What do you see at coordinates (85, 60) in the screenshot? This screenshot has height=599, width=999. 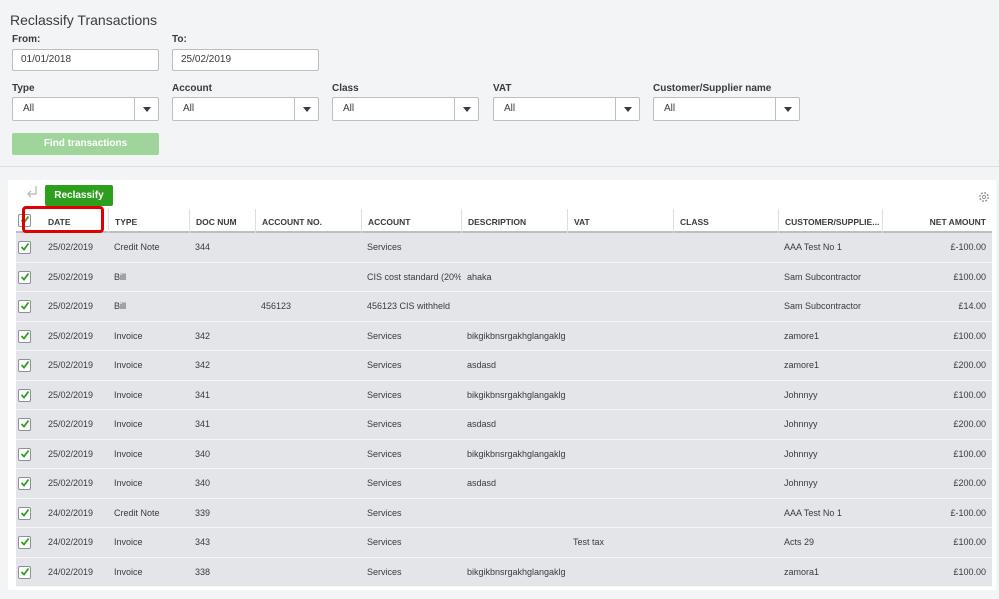 I see `from-date-input: 01/01/2018` at bounding box center [85, 60].